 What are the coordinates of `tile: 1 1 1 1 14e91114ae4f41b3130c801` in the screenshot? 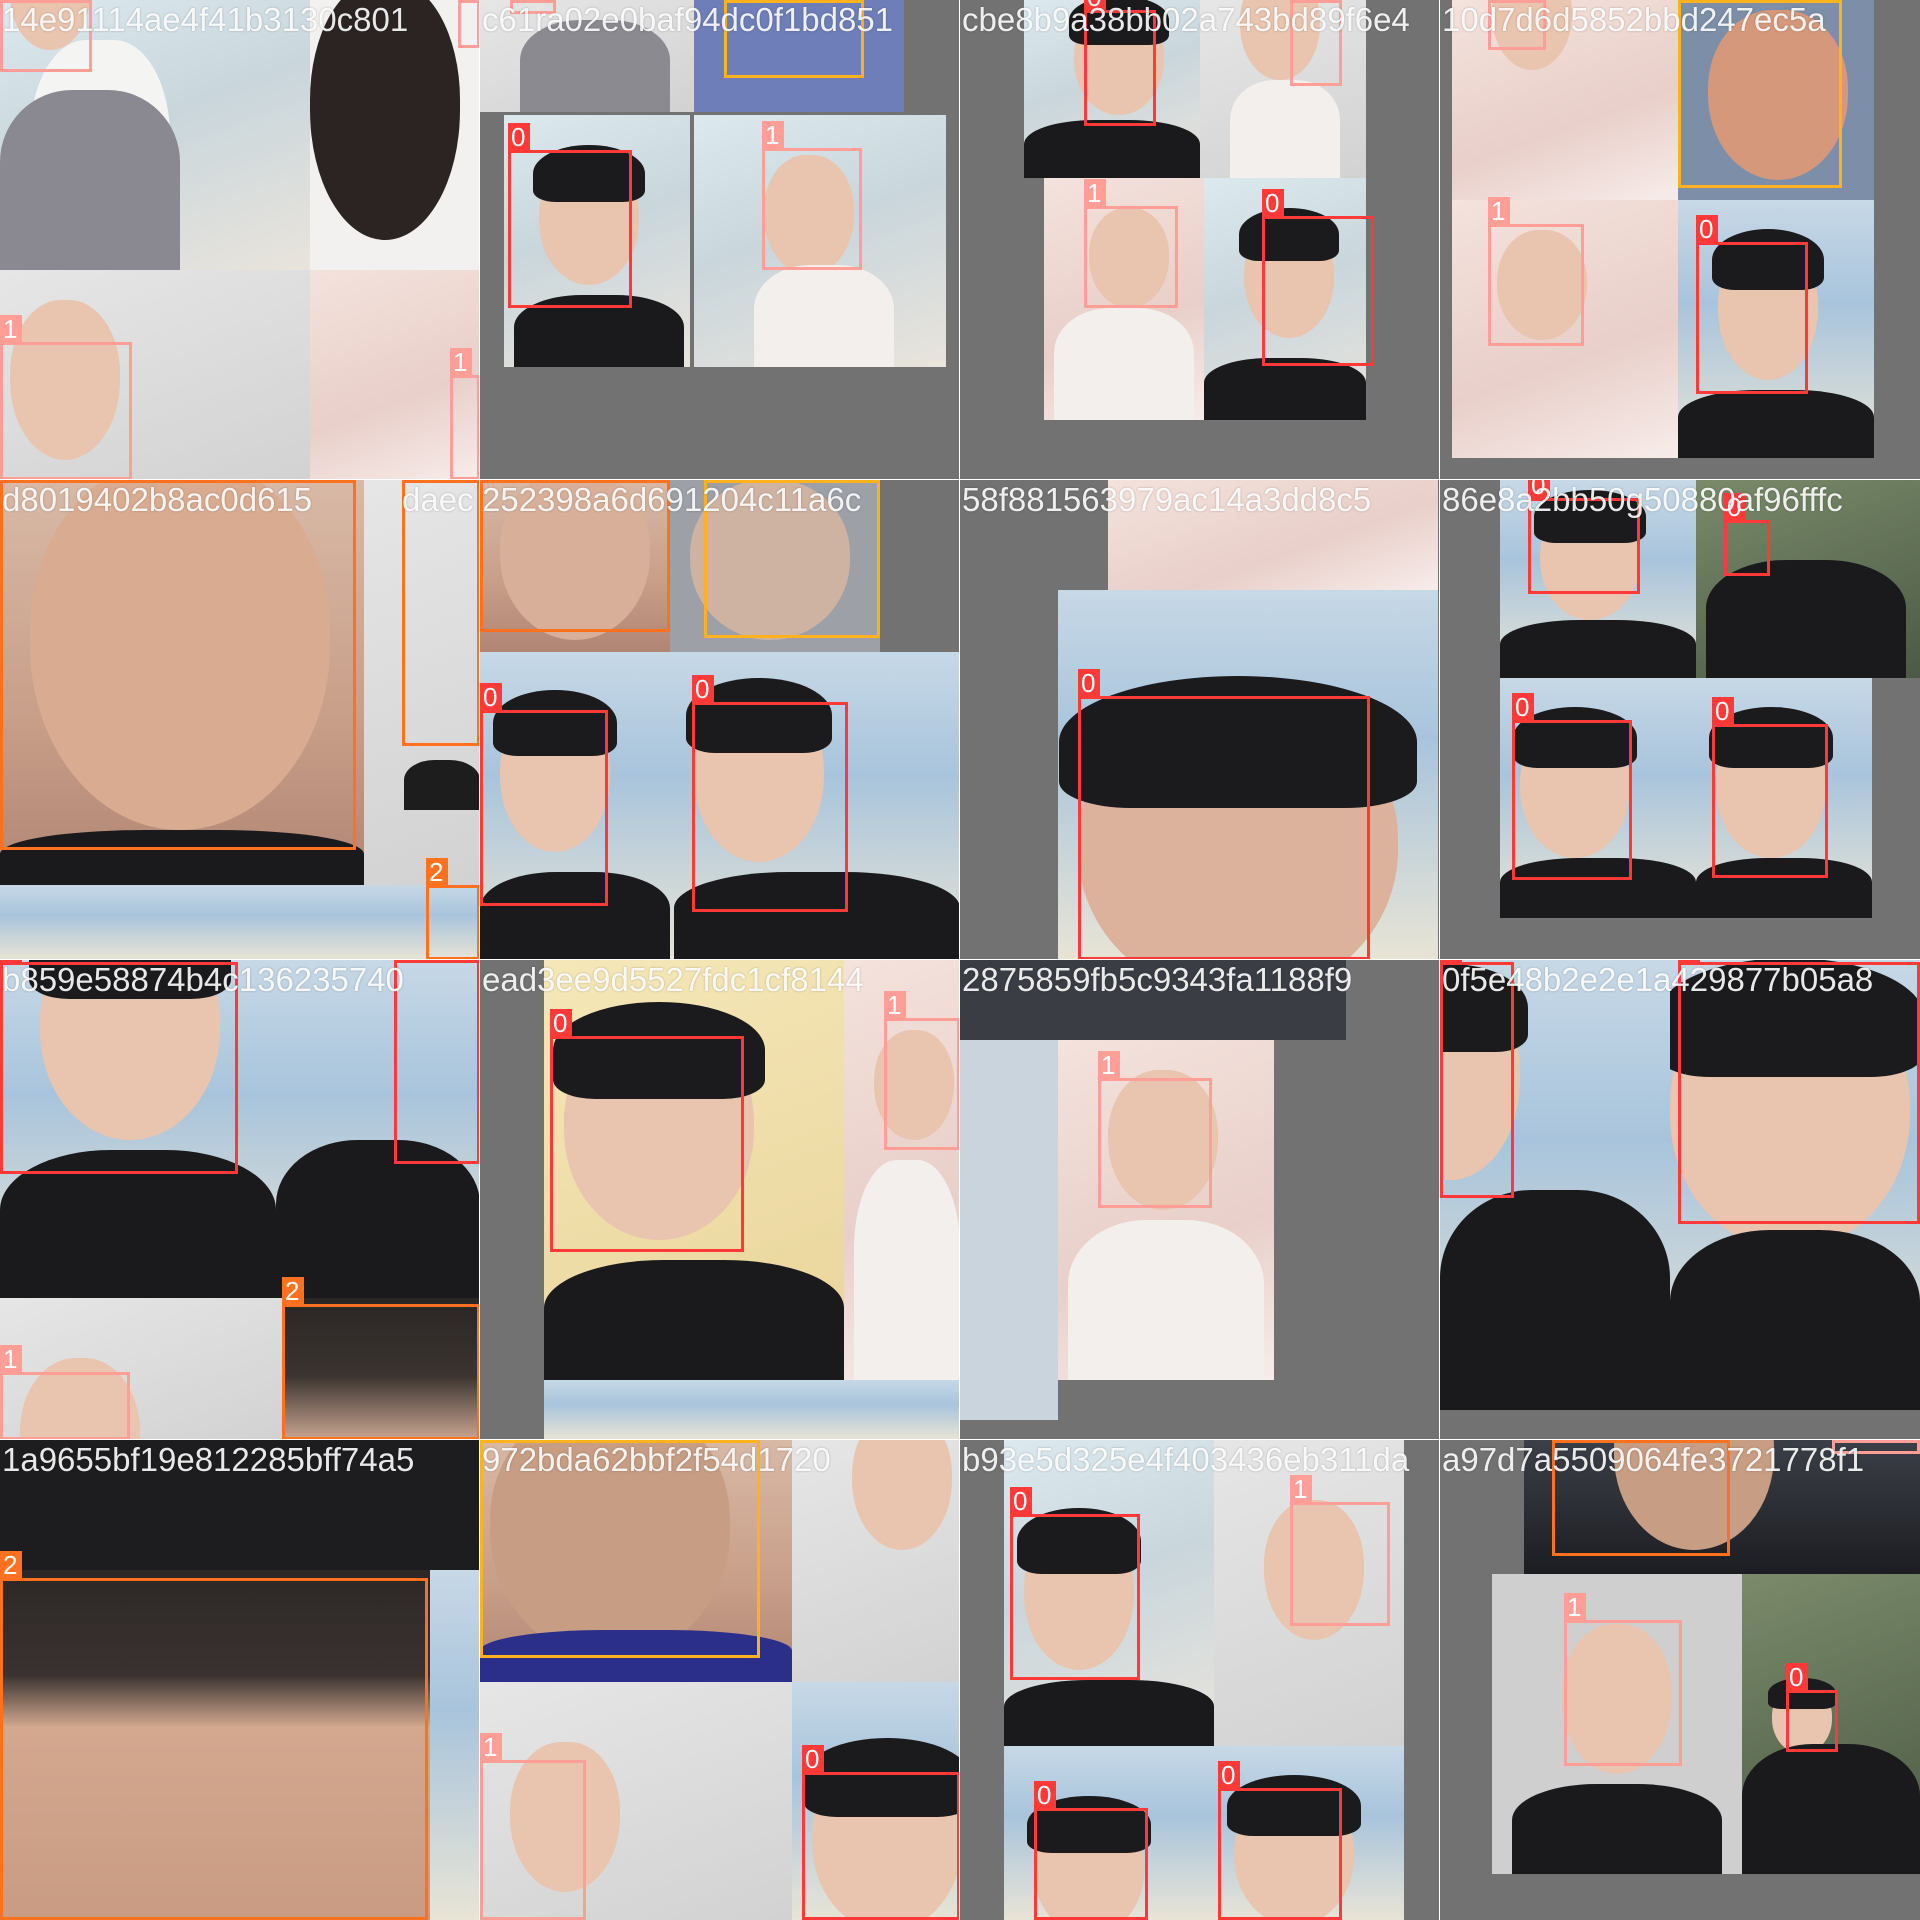 It's located at (240, 240).